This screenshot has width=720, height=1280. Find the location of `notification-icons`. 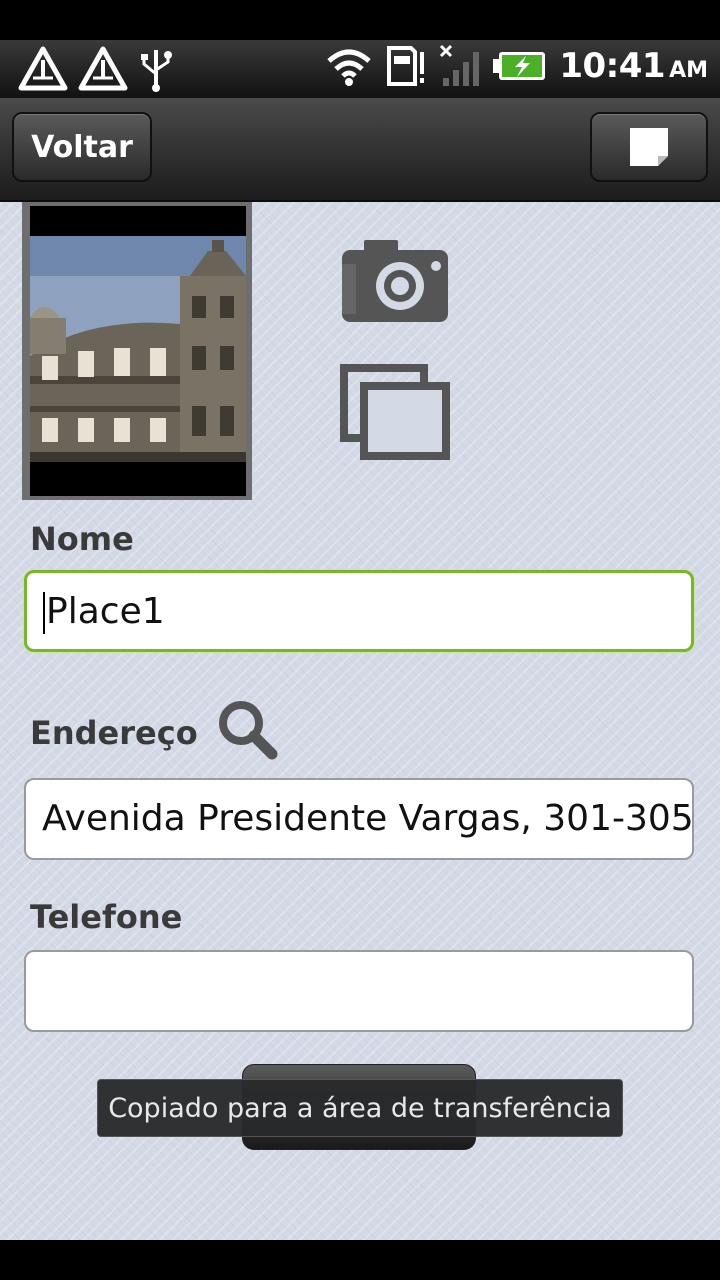

notification-icons is located at coordinates (96, 69).